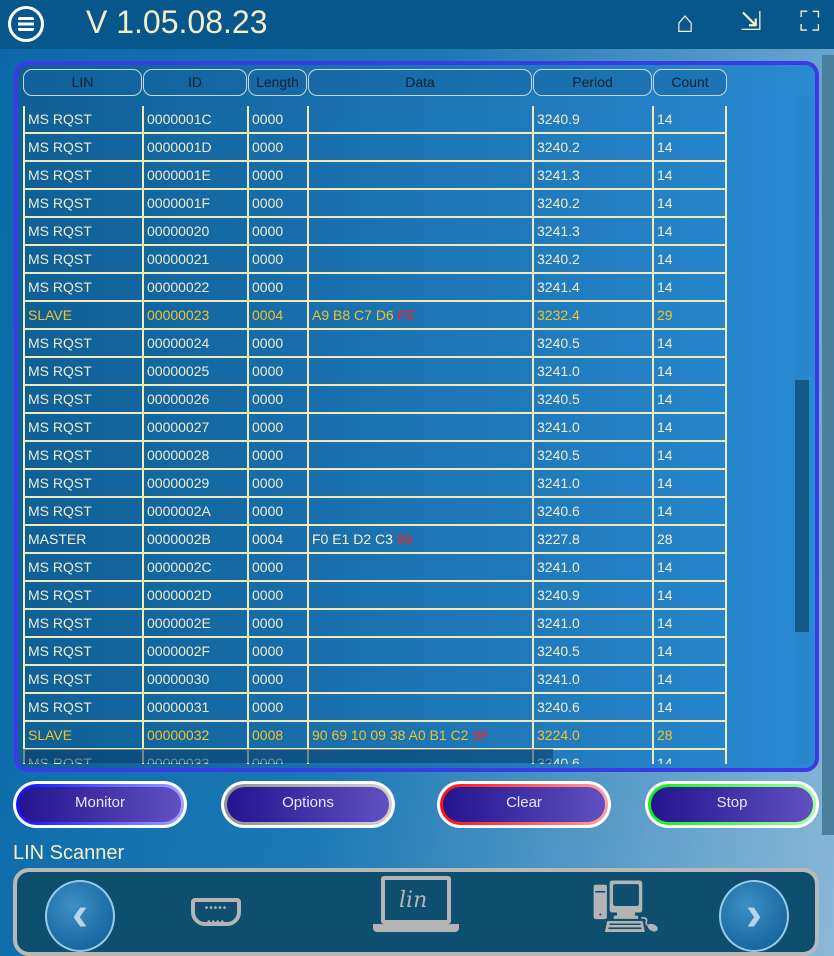 The height and width of the screenshot is (956, 834). Describe the element at coordinates (194, 568) in the screenshot. I see `cell-id: 0000002C` at that location.